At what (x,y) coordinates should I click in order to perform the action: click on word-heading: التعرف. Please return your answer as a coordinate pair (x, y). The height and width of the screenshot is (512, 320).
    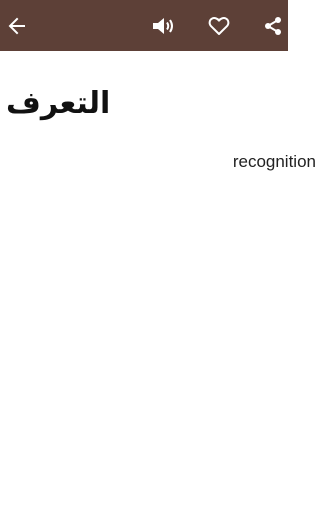
    Looking at the image, I should click on (58, 103).